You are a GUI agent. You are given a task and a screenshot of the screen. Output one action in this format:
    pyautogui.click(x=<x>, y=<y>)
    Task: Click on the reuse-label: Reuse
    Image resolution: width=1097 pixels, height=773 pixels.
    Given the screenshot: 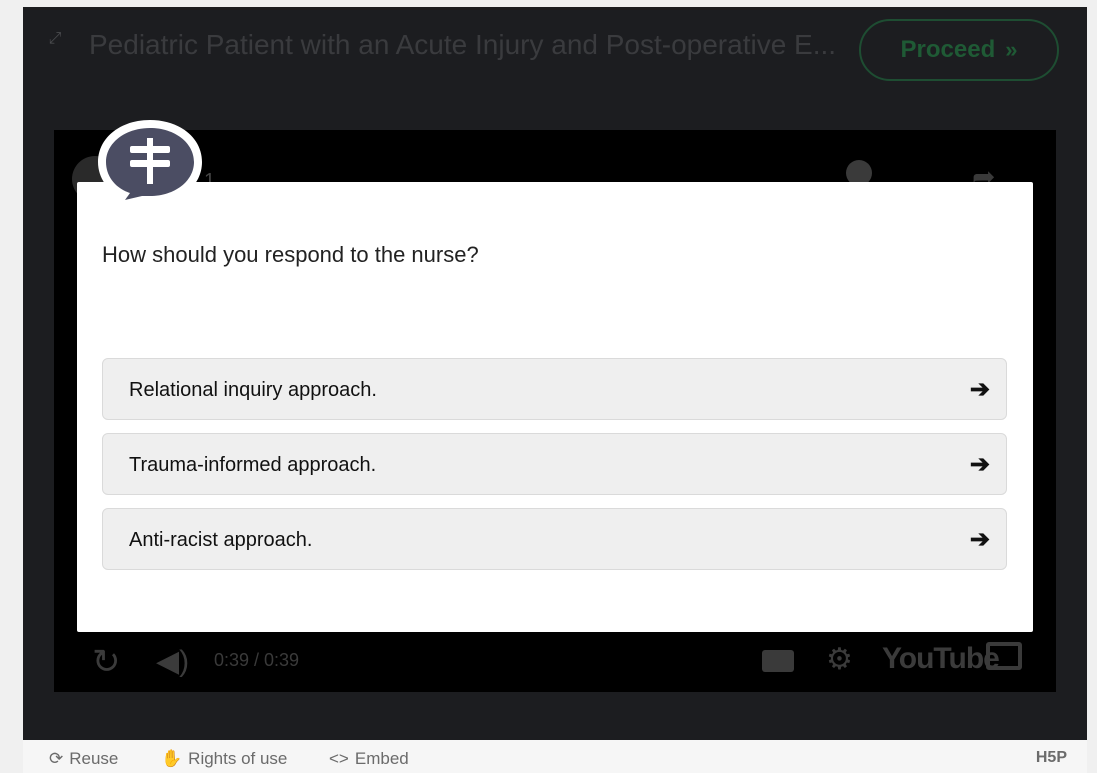 What is the action you would take?
    pyautogui.click(x=94, y=758)
    